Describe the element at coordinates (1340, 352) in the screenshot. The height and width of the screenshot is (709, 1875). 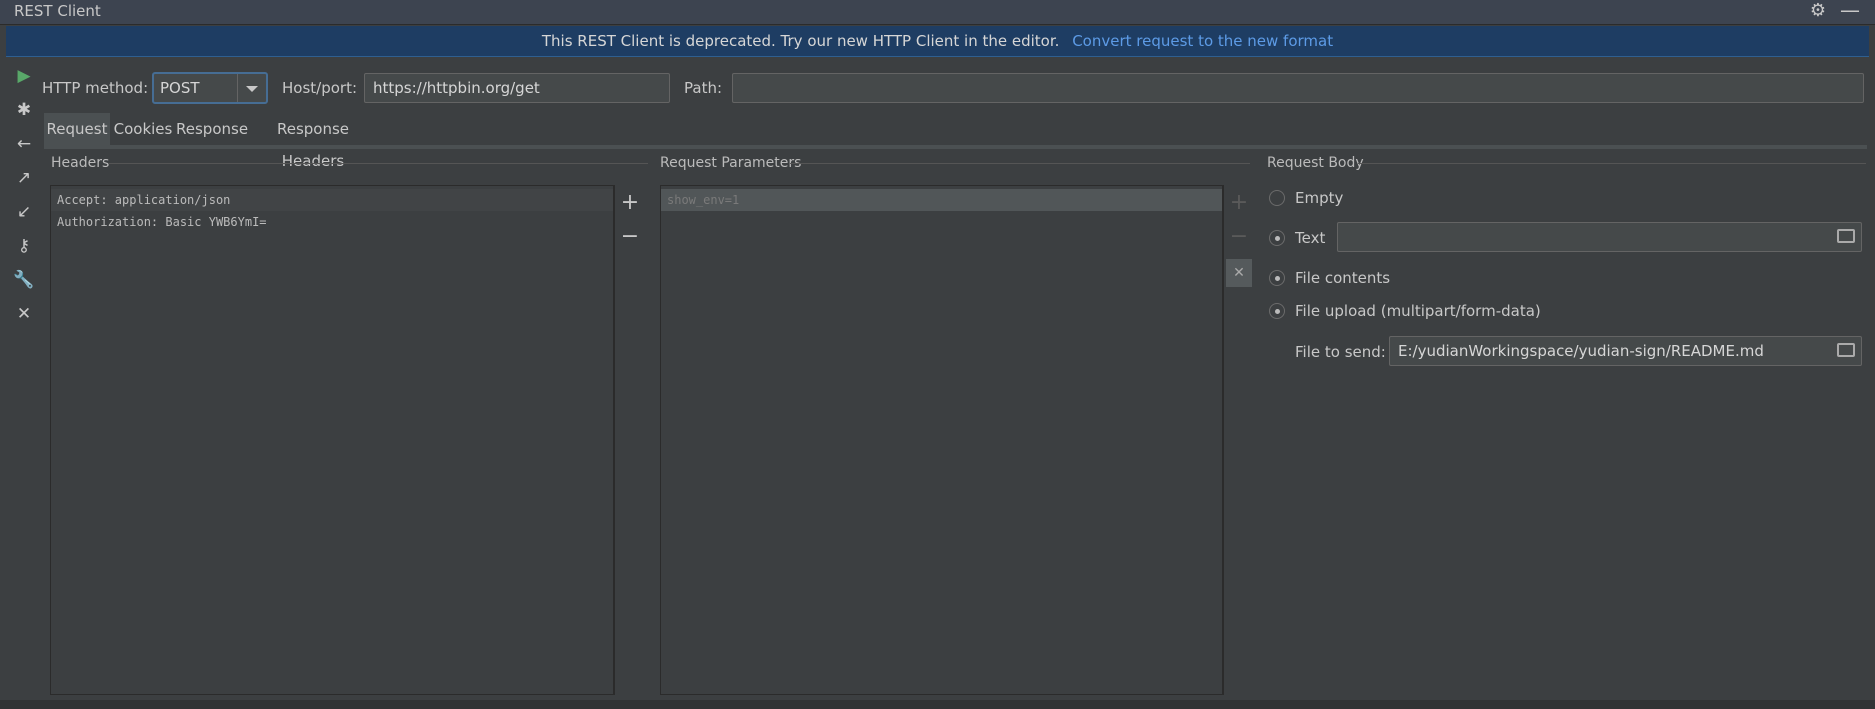
I see `file-to-send-label: File to send:` at that location.